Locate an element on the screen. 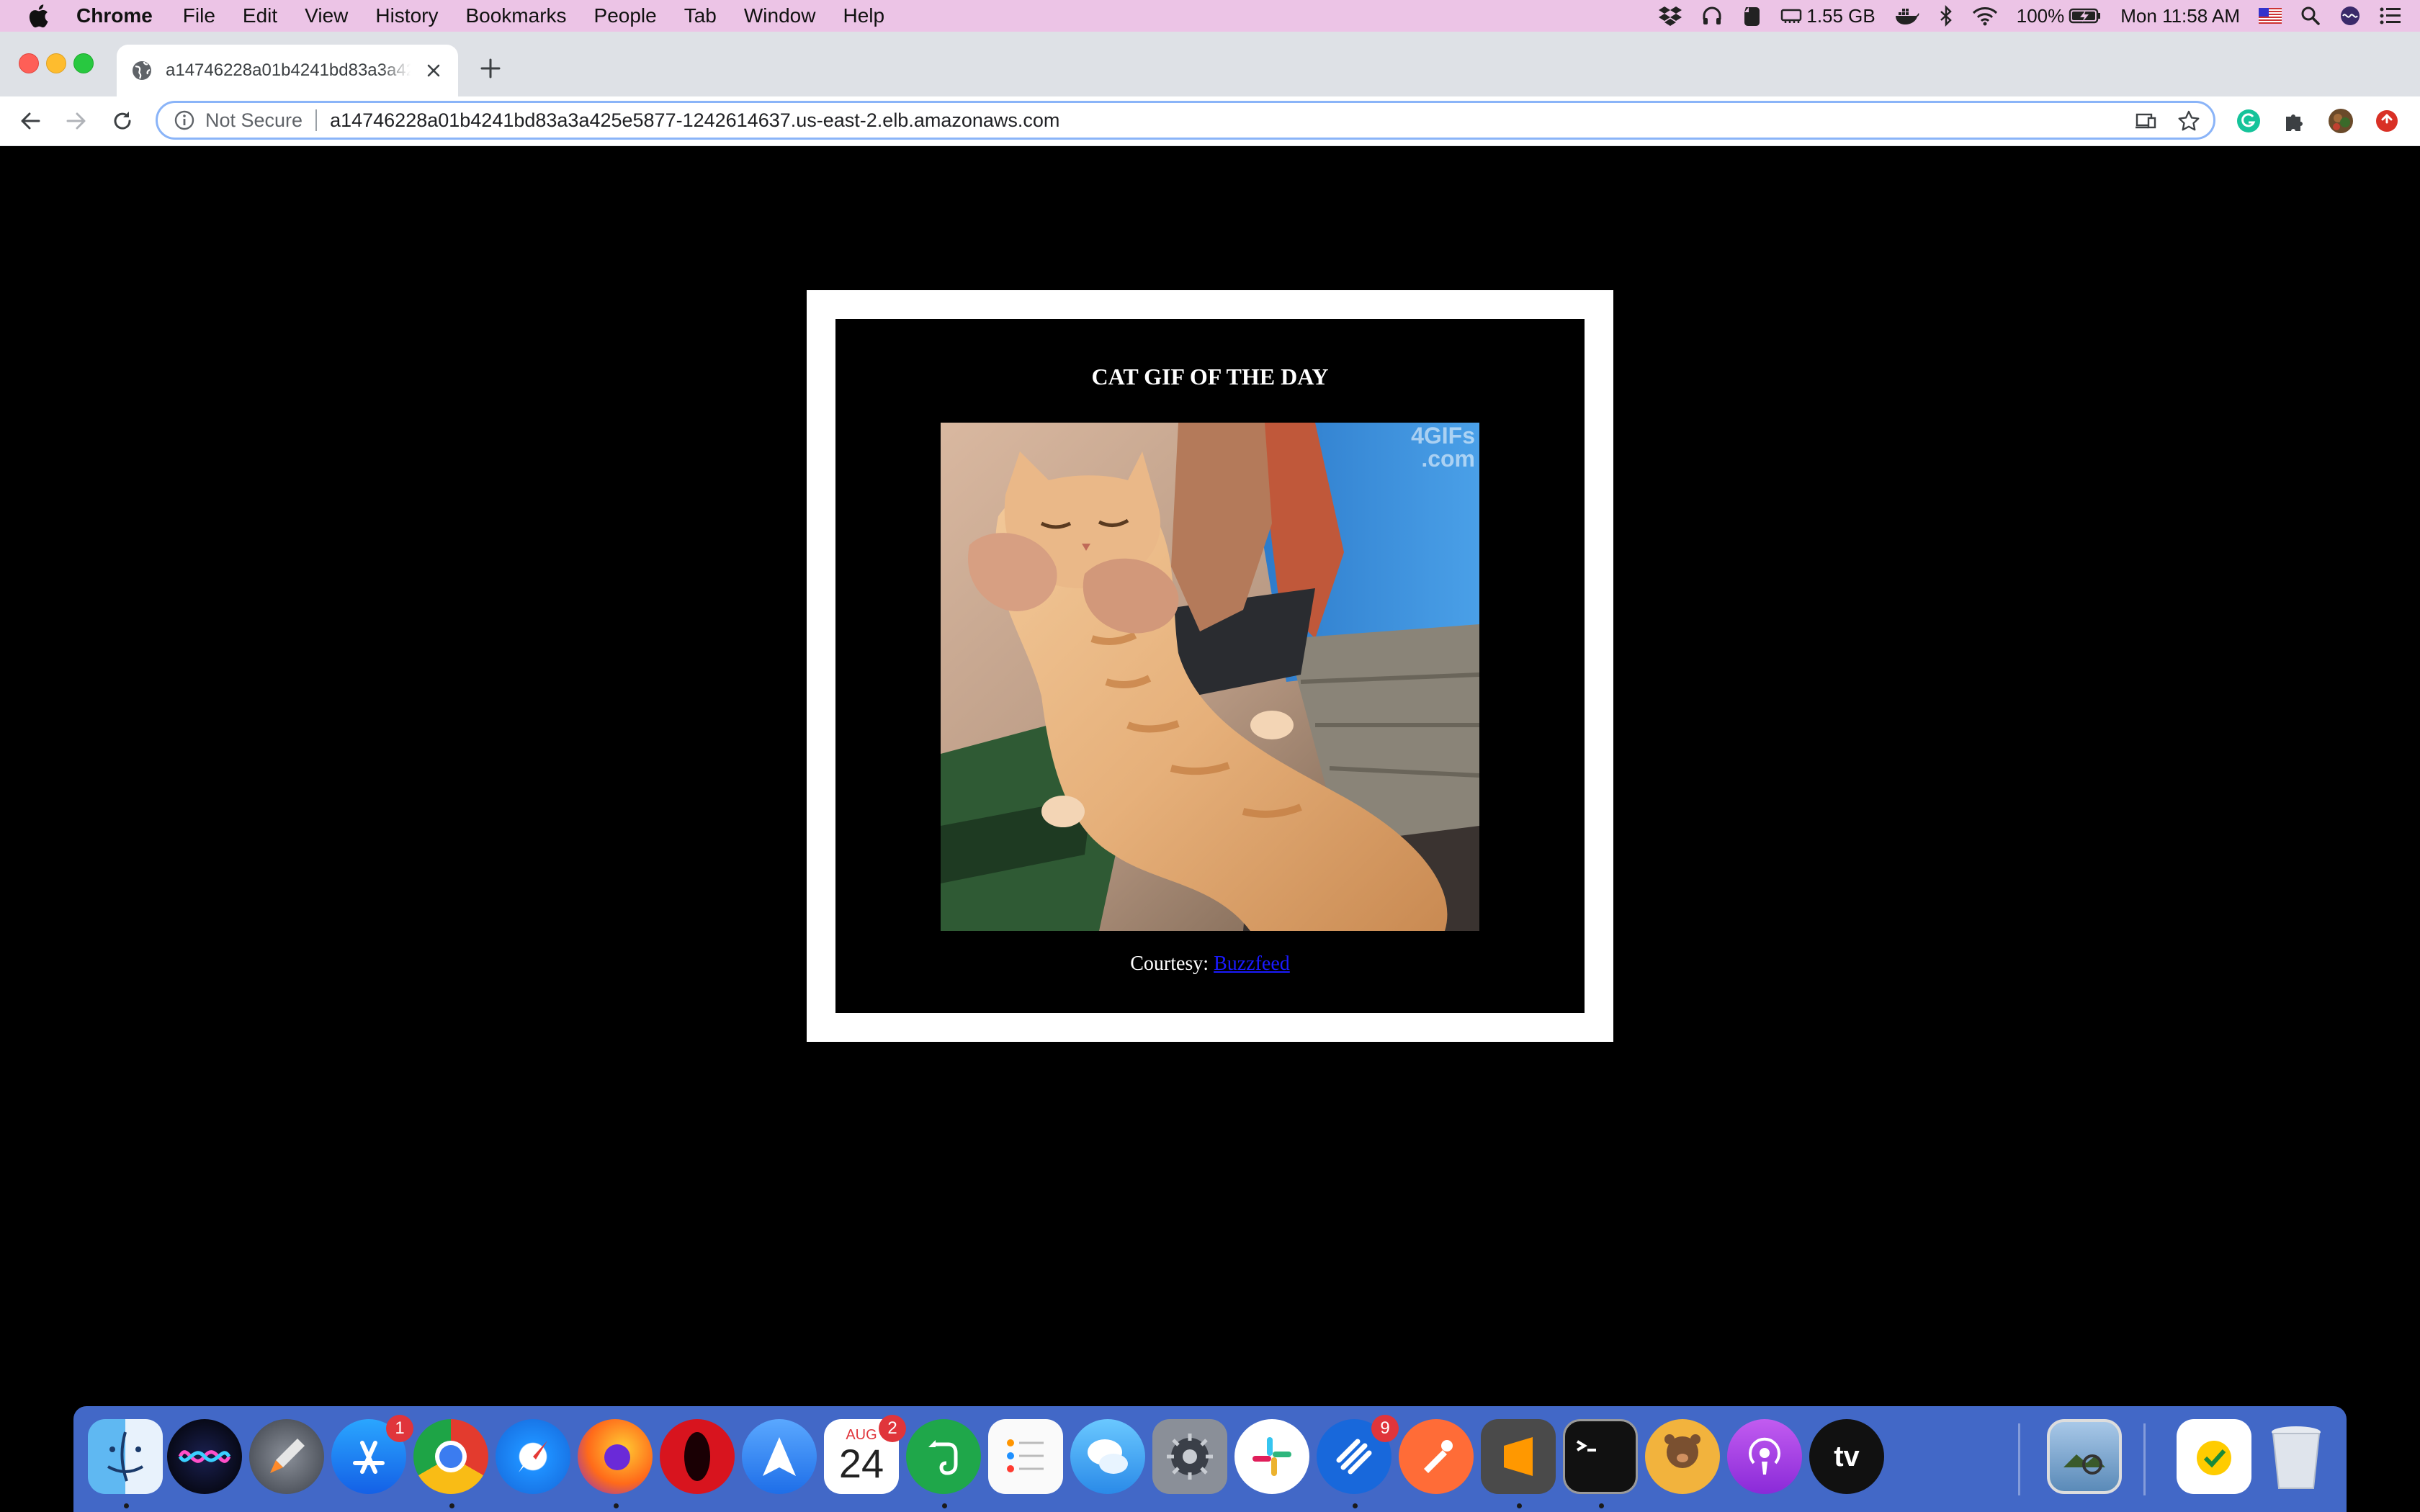 The height and width of the screenshot is (1512, 2420). podcasts-icon is located at coordinates (1764, 1456).